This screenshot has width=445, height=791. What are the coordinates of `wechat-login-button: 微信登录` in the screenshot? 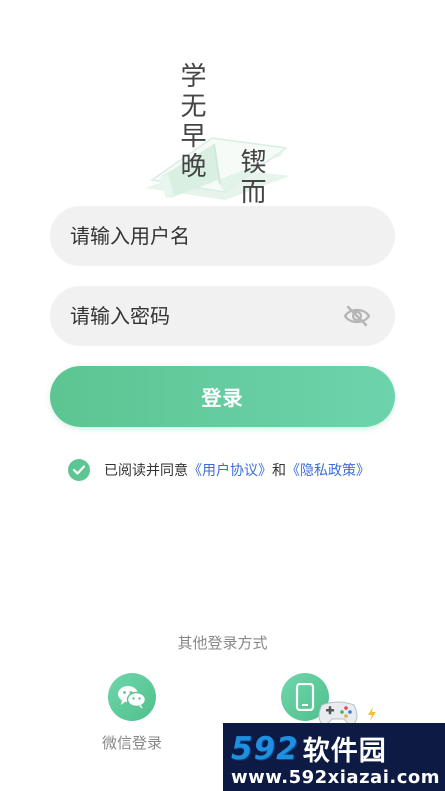 It's located at (132, 713).